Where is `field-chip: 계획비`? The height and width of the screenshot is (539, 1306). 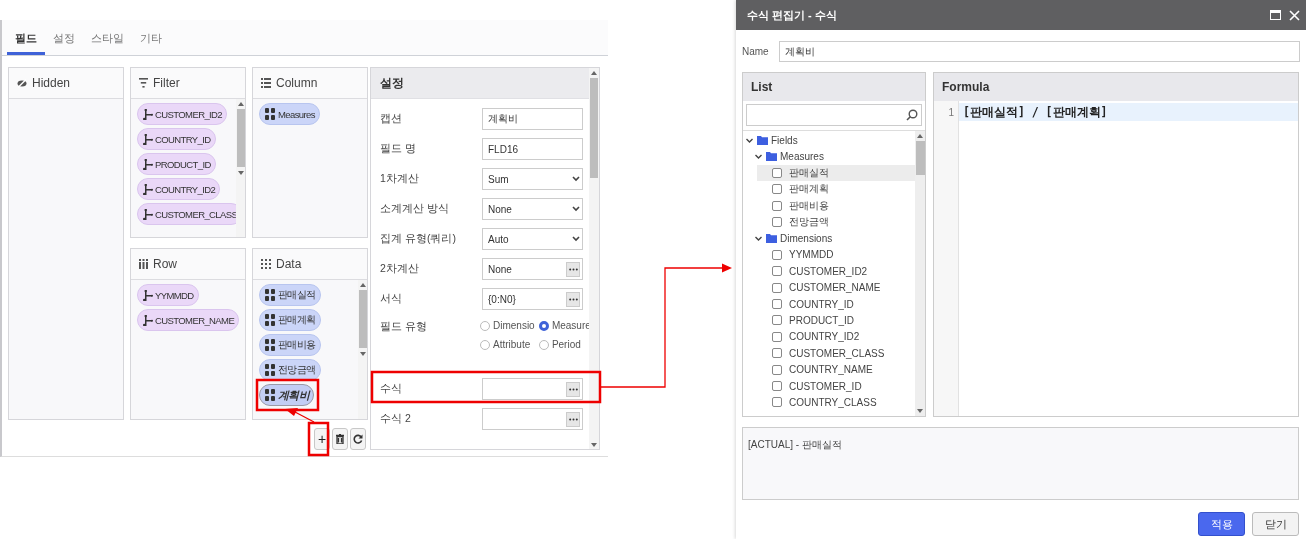 field-chip: 계획비 is located at coordinates (287, 395).